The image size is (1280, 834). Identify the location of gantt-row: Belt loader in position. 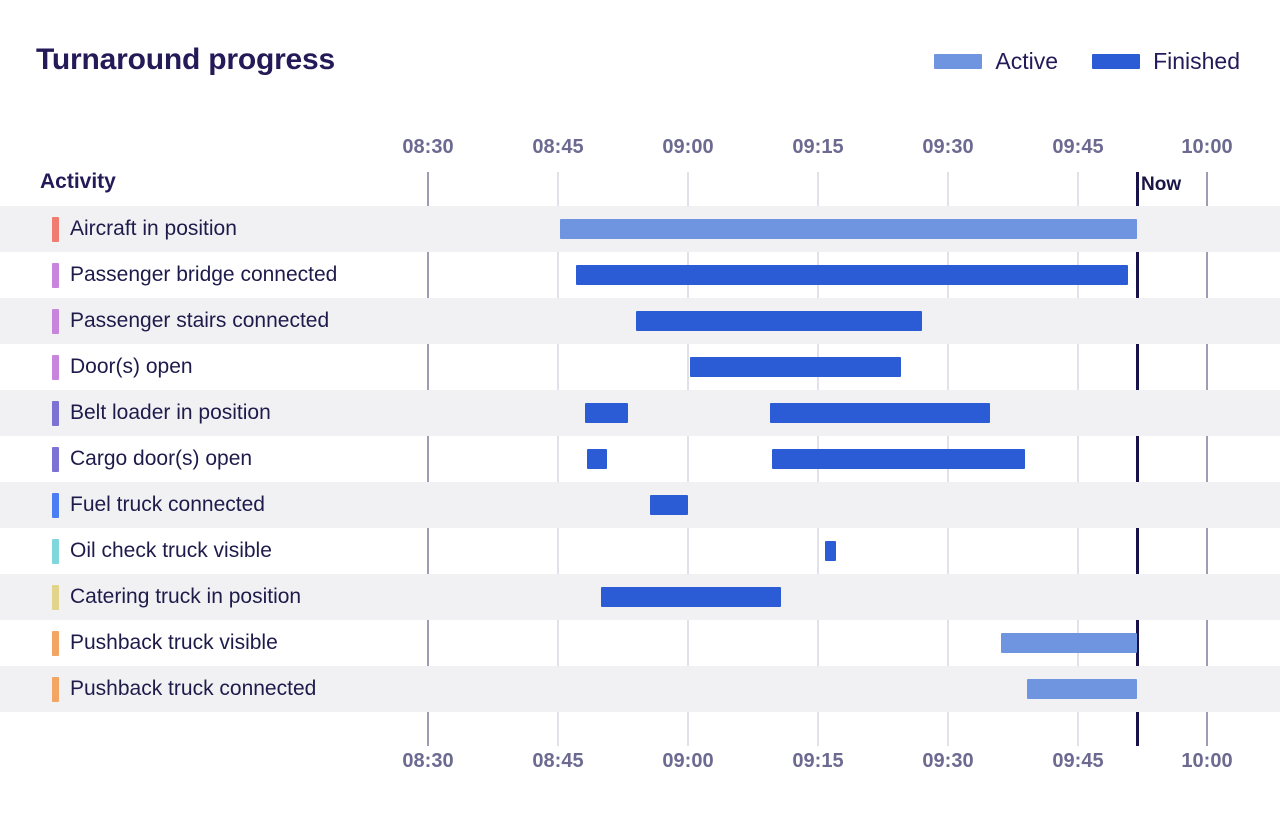
(640, 413).